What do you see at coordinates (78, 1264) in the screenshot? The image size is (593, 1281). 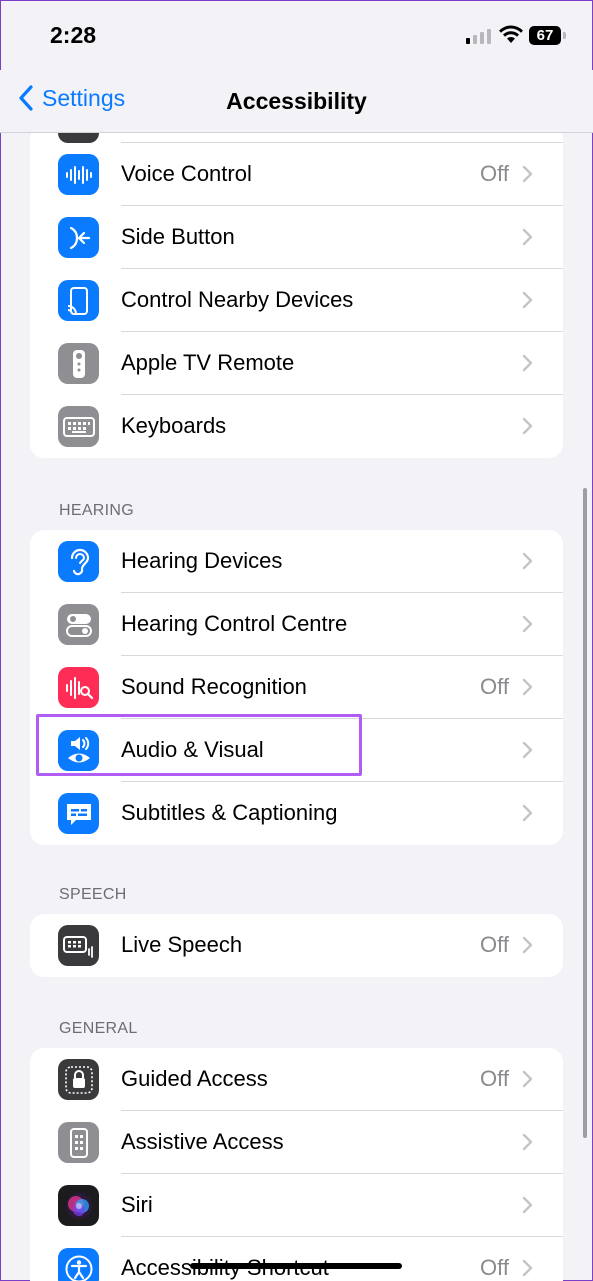 I see `accessibility-icon` at bounding box center [78, 1264].